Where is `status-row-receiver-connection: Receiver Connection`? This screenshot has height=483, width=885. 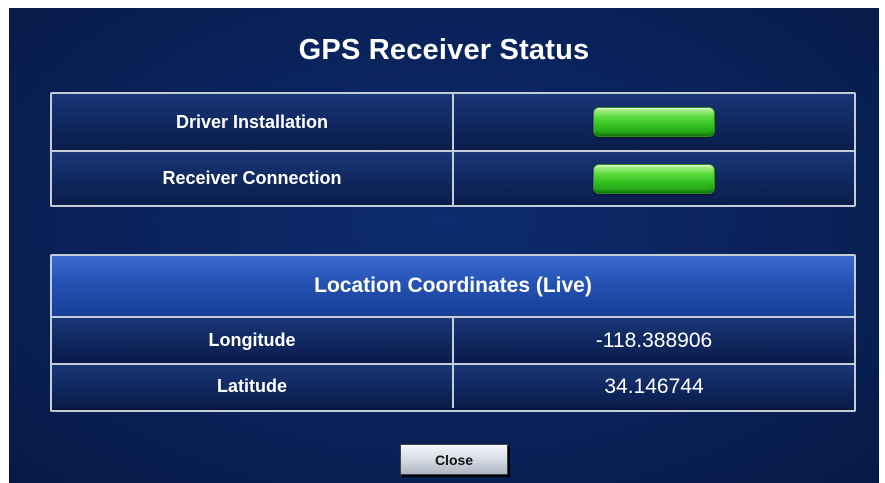 status-row-receiver-connection: Receiver Connection is located at coordinates (453, 177).